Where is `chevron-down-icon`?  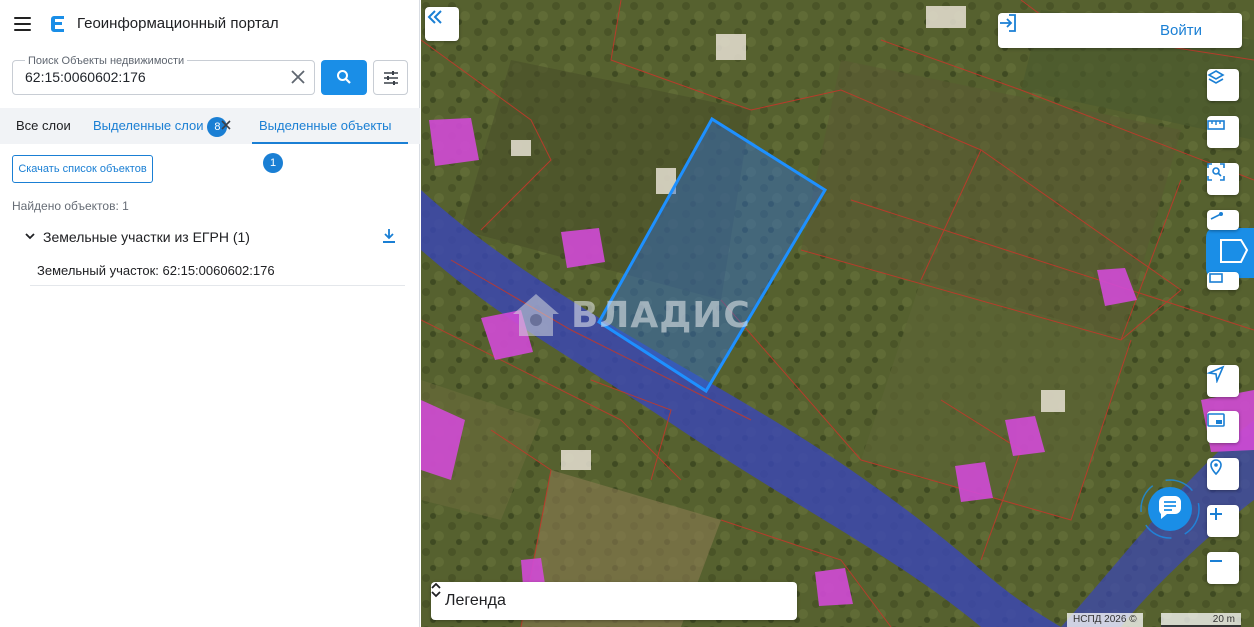 chevron-down-icon is located at coordinates (30, 236).